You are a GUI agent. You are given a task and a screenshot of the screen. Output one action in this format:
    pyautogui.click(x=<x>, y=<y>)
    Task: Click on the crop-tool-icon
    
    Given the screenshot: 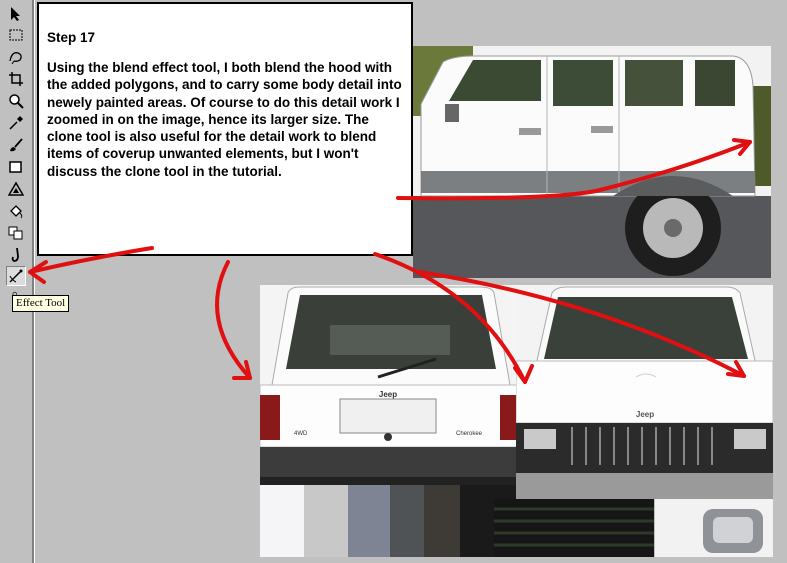 What is the action you would take?
    pyautogui.click(x=16, y=79)
    